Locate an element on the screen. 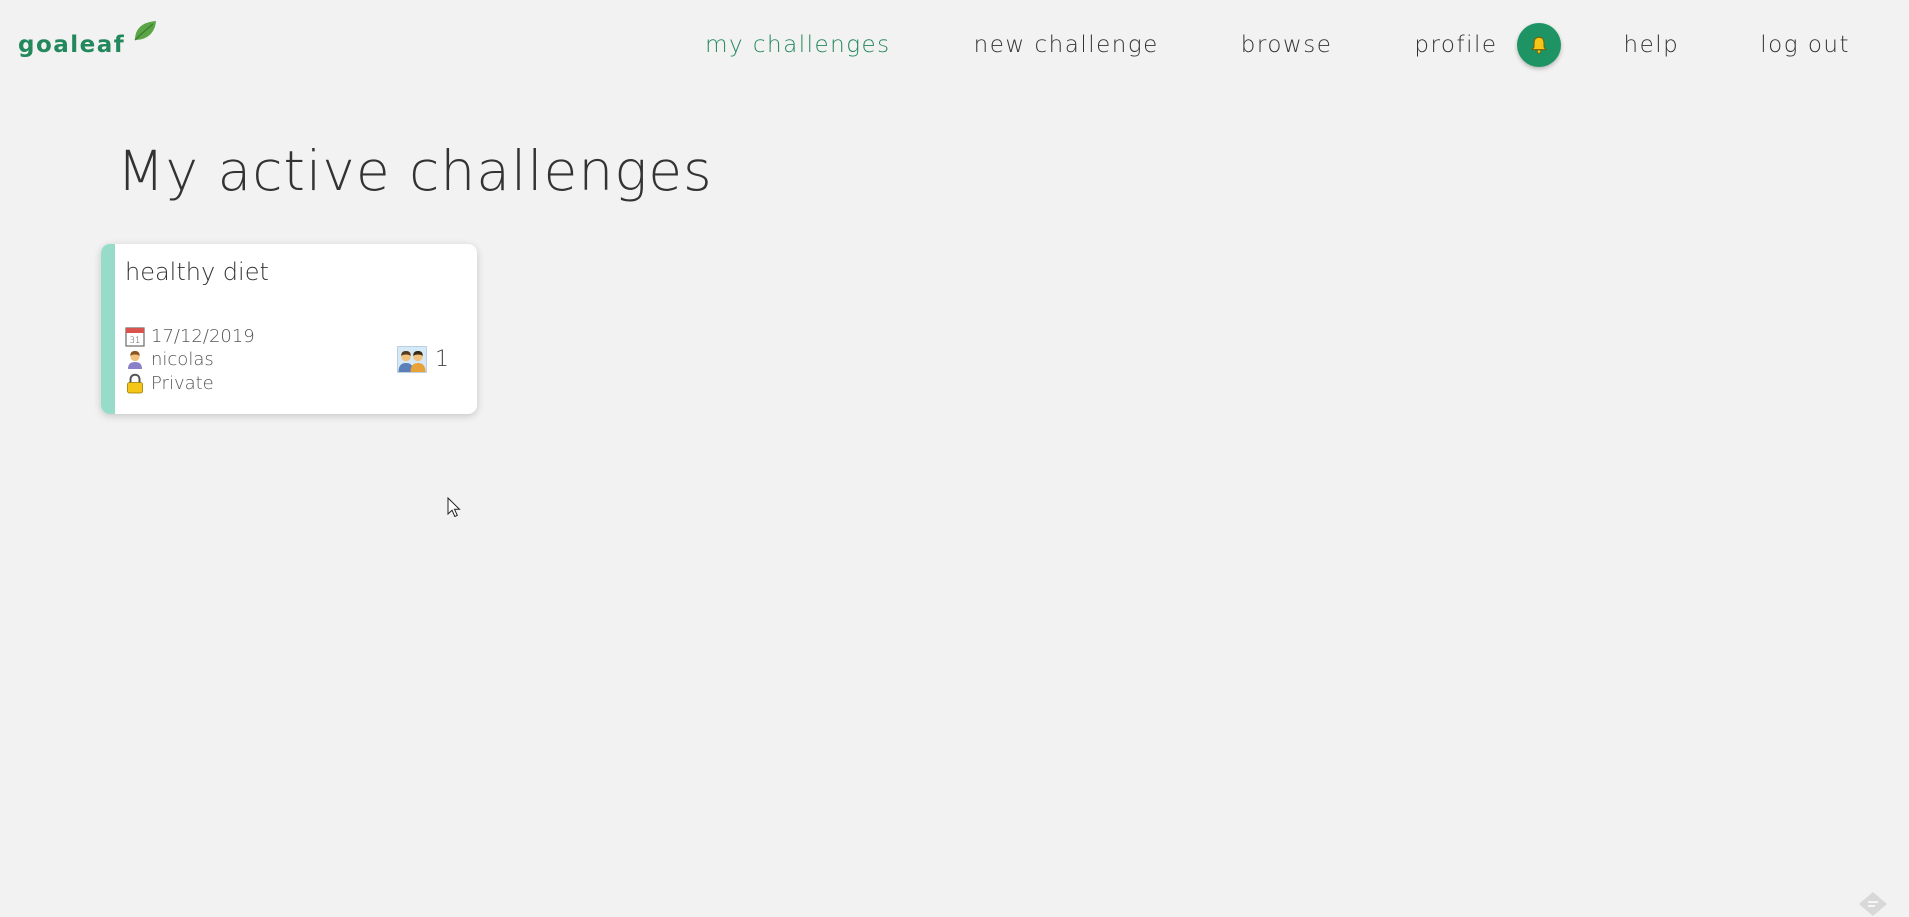  challenge-owner-row: nicolas is located at coordinates (169, 359).